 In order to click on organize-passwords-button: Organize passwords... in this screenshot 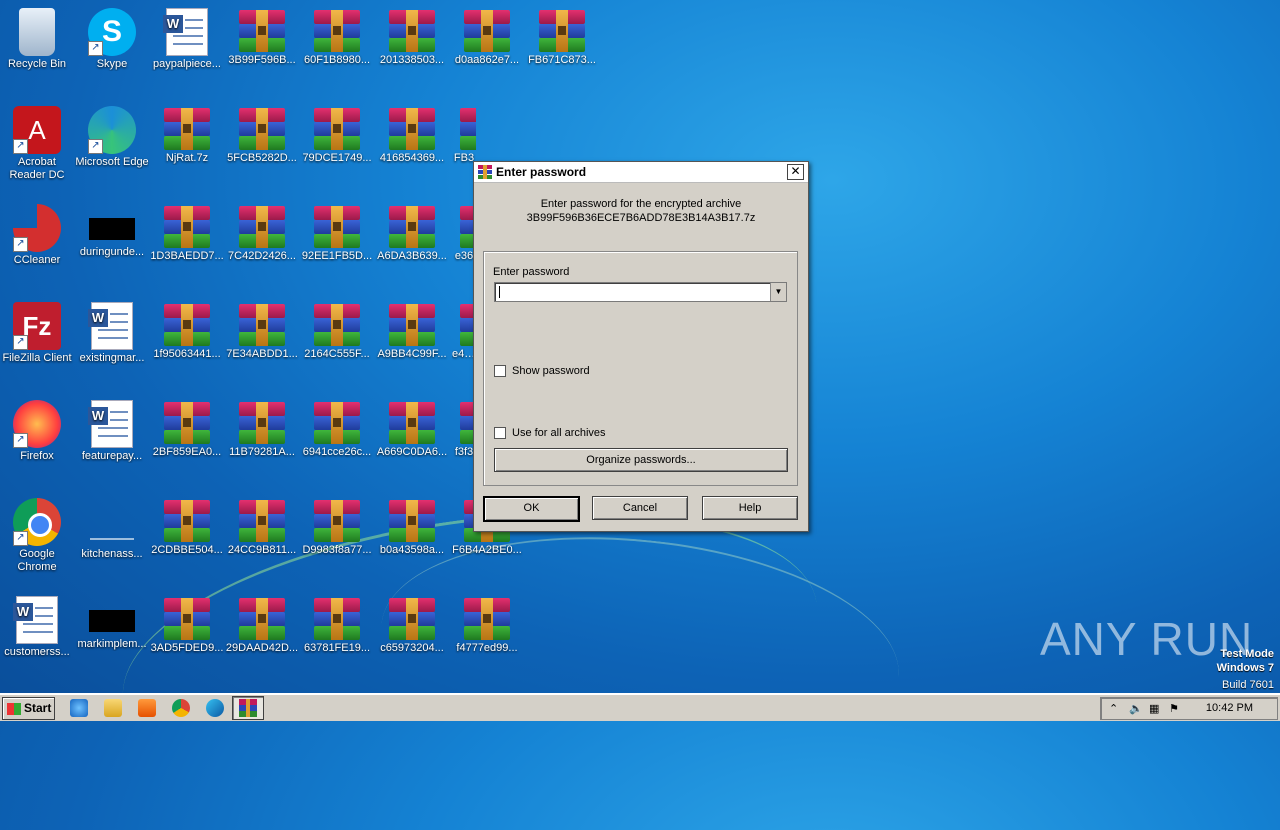, I will do `click(641, 460)`.